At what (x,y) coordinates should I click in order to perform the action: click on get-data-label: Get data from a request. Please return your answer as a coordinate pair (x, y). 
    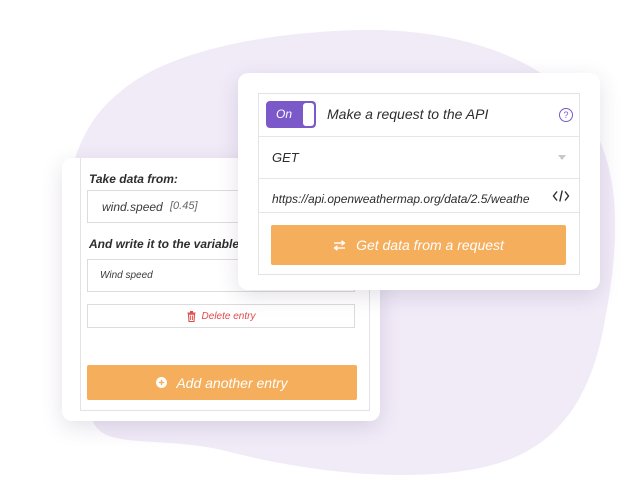
    Looking at the image, I should click on (430, 245).